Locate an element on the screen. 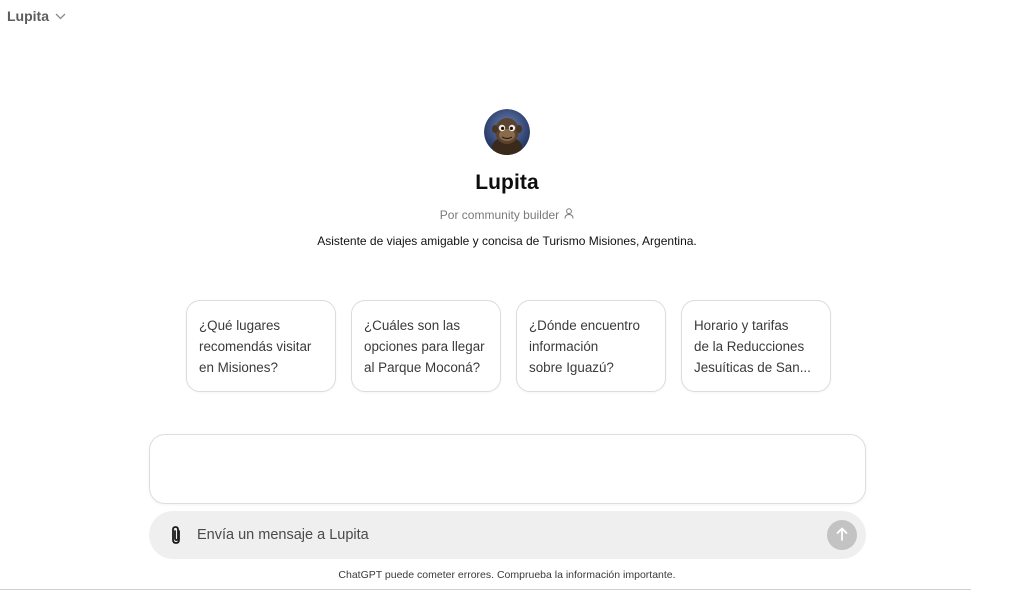 The image size is (1024, 593). starter-line: ¿Qué lugares is located at coordinates (240, 325).